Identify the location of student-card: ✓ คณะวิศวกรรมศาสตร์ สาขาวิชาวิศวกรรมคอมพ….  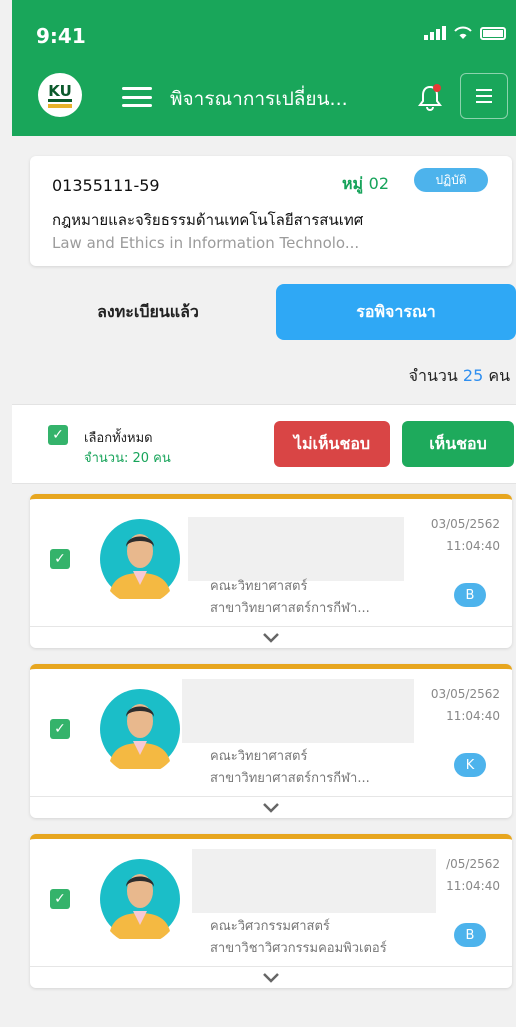
(271, 911).